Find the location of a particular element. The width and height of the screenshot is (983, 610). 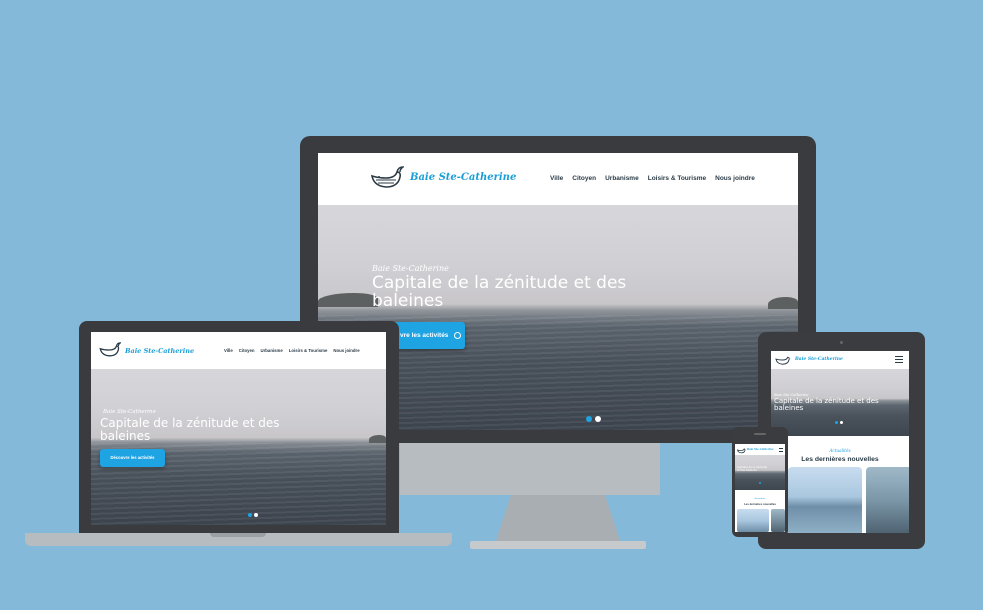

monitor-base is located at coordinates (558, 545).